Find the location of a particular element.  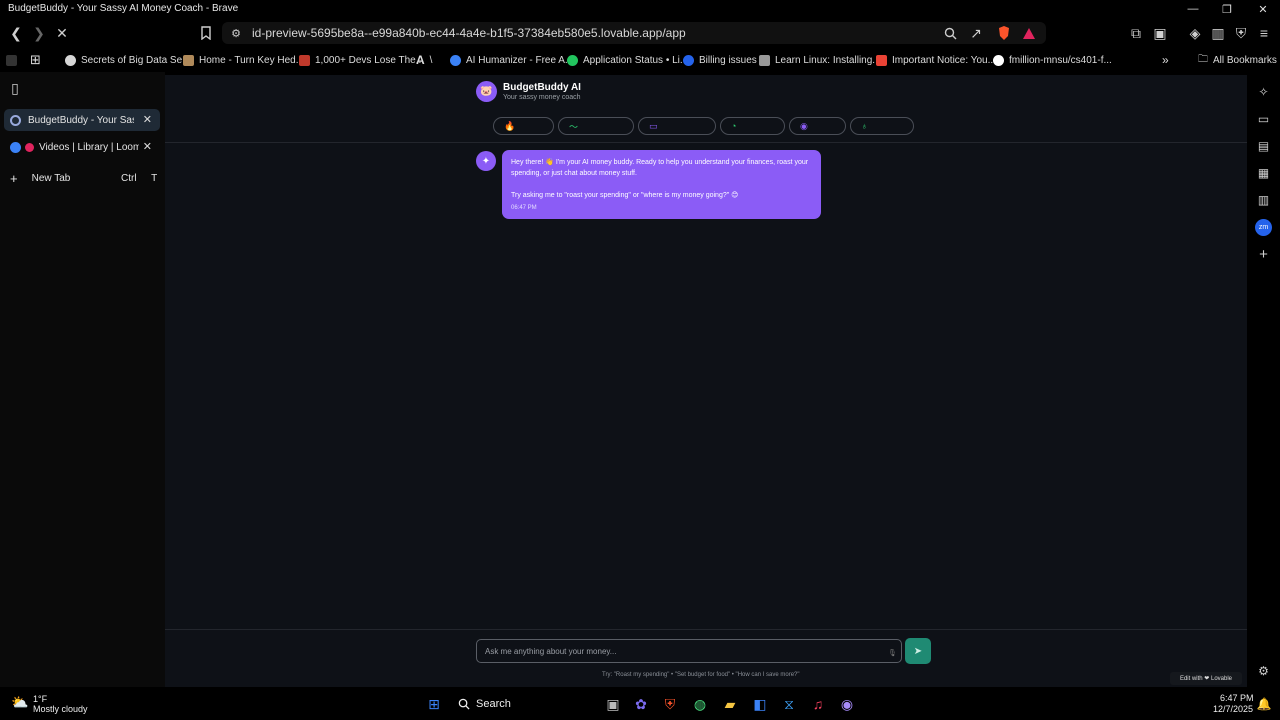

file-explorer-icon: ▰ is located at coordinates (730, 704).